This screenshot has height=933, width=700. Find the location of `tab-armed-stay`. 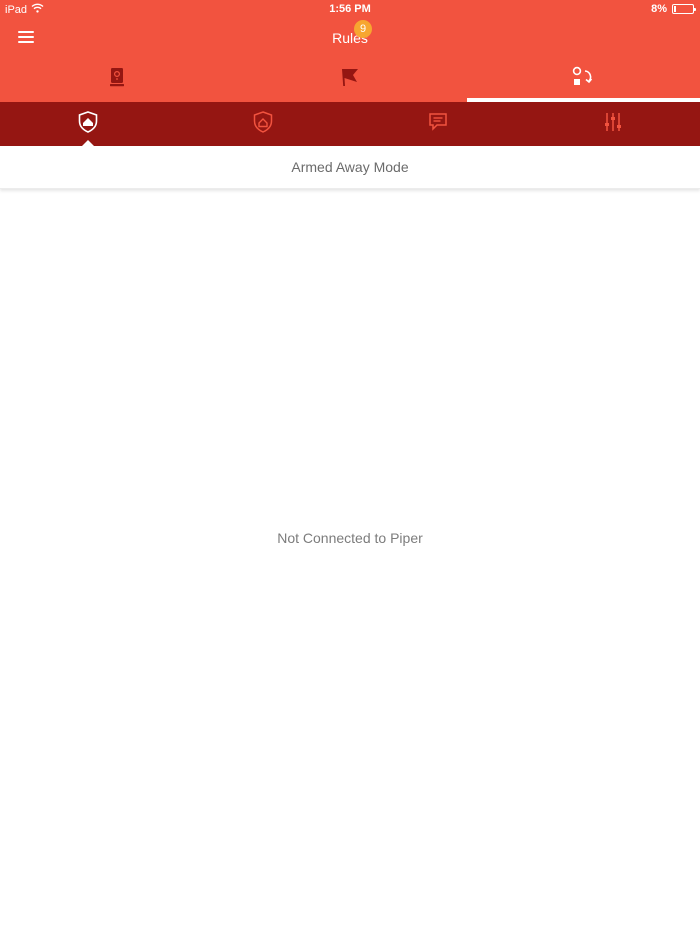

tab-armed-stay is located at coordinates (262, 124).